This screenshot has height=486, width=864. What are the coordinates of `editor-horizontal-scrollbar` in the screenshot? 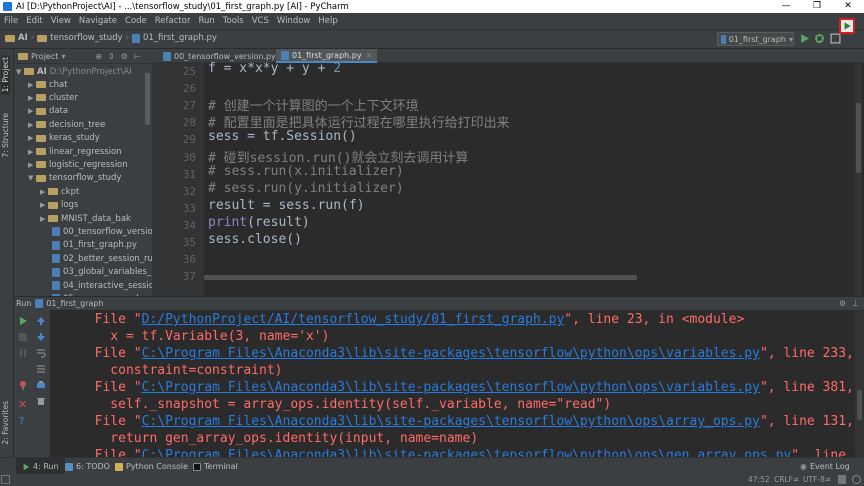 It's located at (420, 277).